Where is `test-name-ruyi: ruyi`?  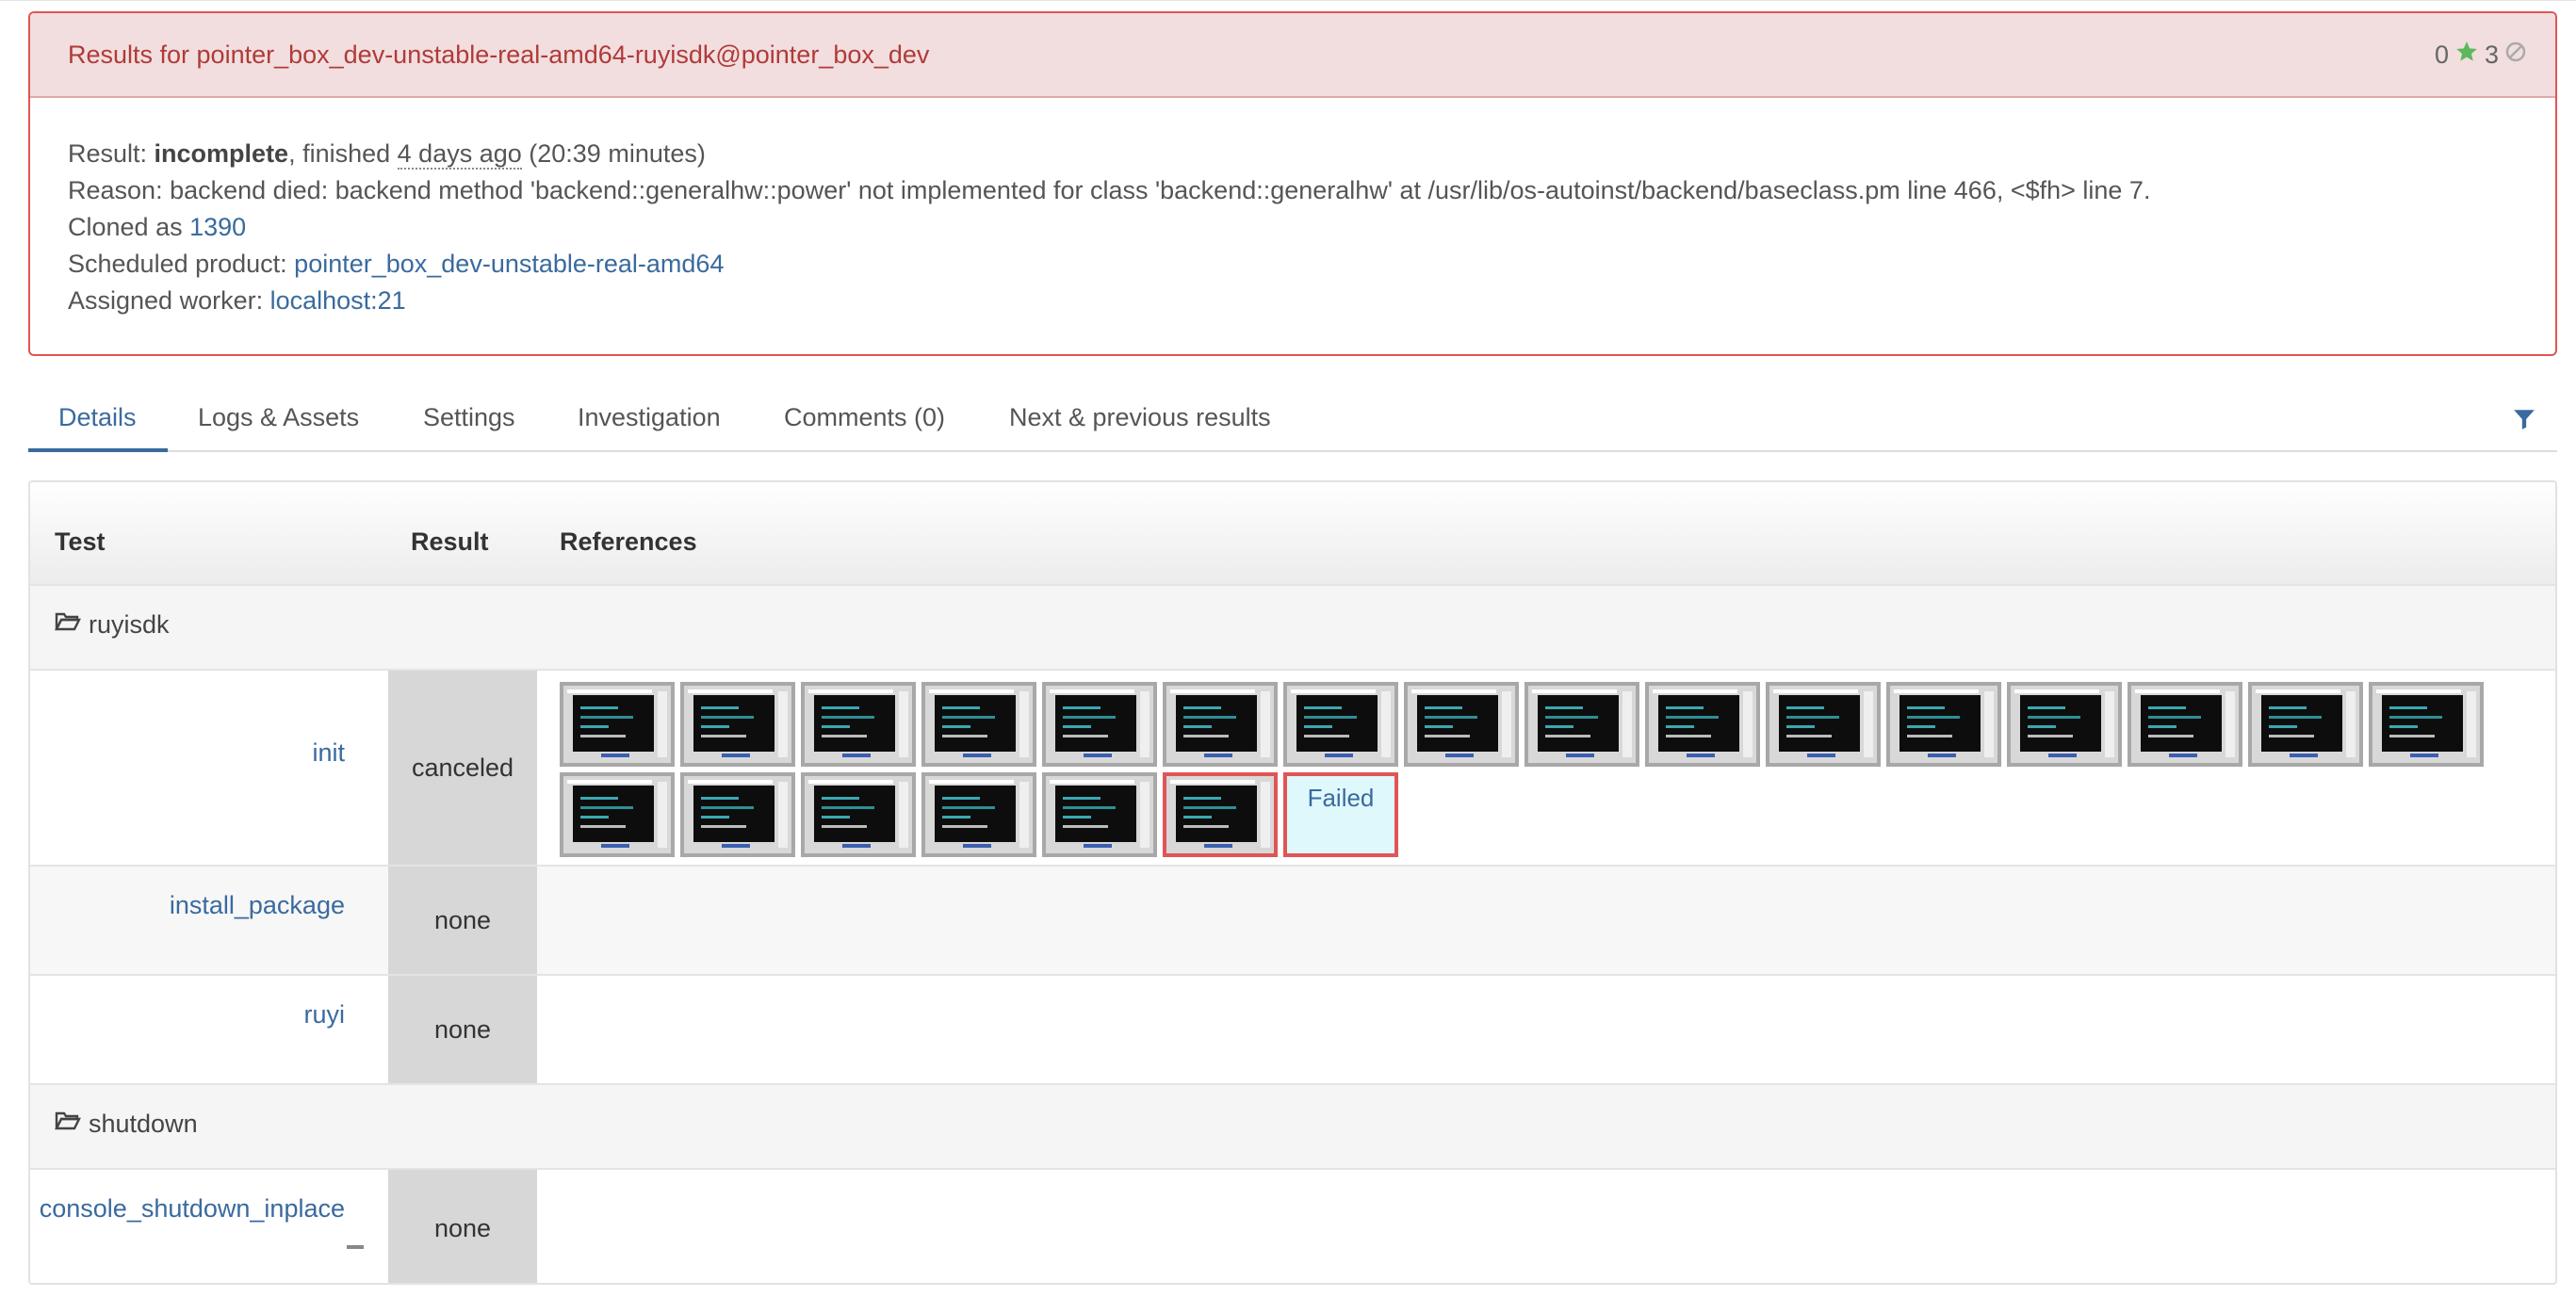 test-name-ruyi: ruyi is located at coordinates (324, 1014).